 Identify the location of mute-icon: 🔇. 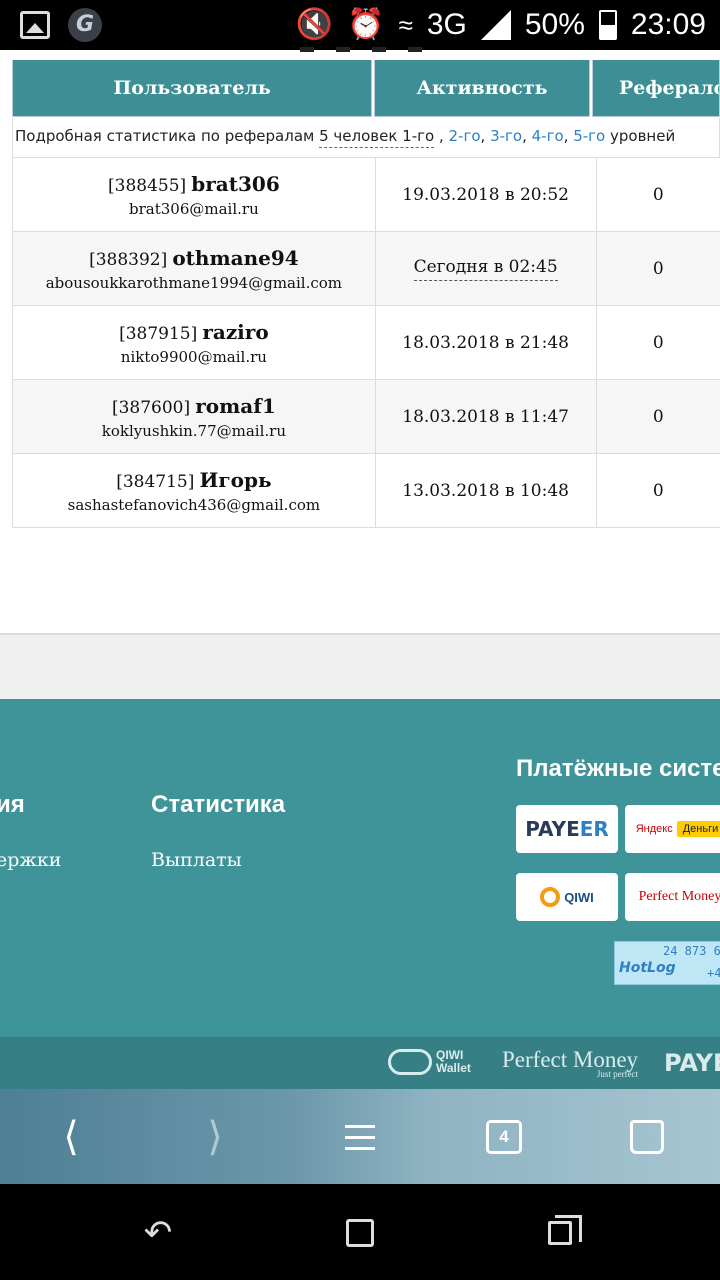
(314, 24).